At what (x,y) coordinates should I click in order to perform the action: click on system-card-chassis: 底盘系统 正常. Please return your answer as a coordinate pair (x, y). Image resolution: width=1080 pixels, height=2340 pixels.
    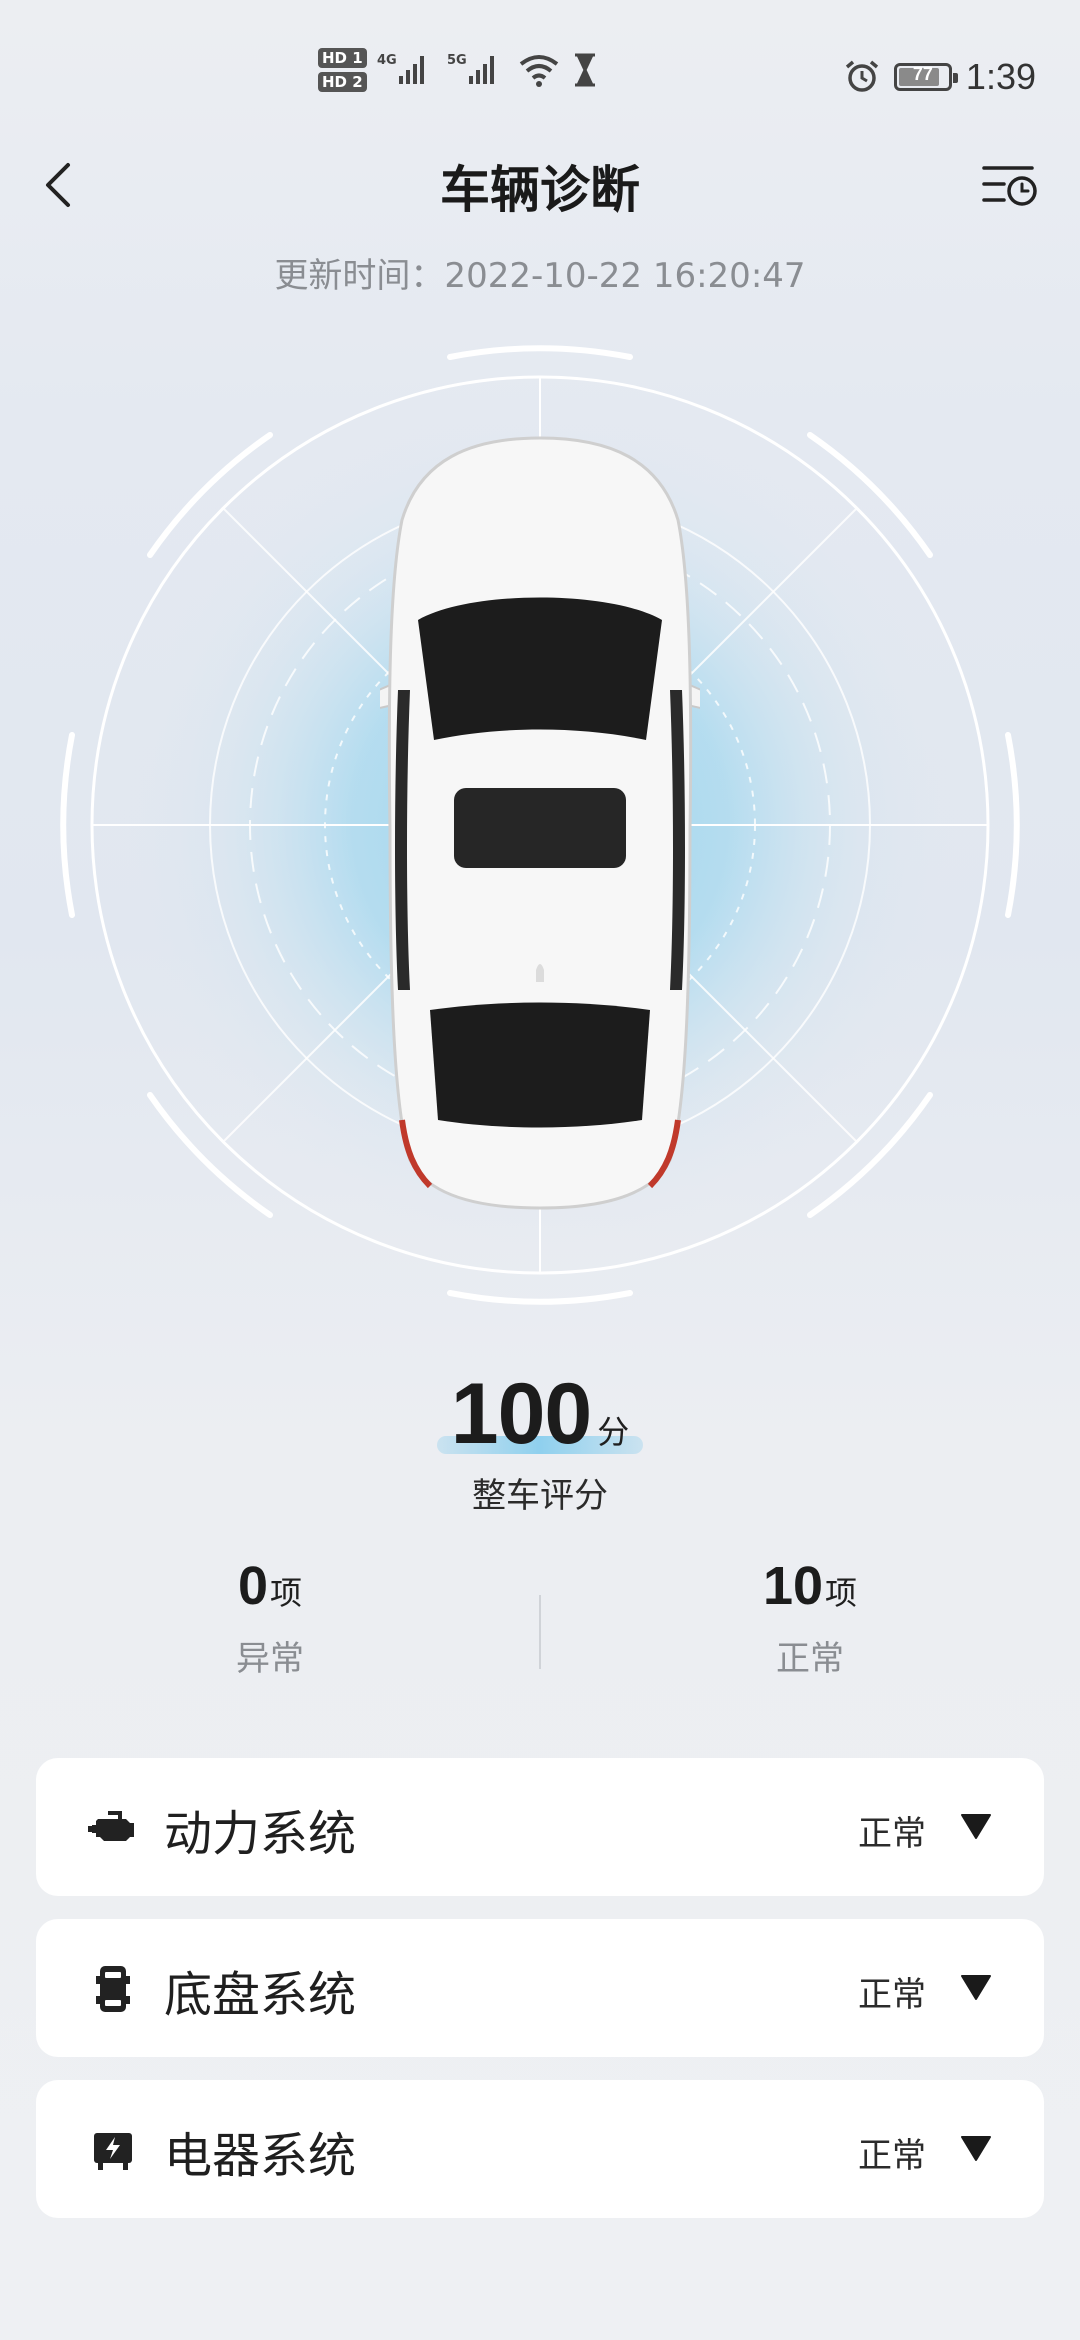
    Looking at the image, I should click on (540, 1988).